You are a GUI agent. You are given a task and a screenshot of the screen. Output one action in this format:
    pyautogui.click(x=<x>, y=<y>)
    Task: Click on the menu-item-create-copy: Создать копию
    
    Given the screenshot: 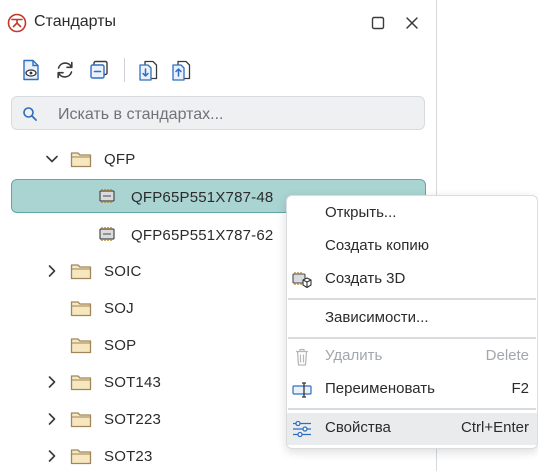 What is the action you would take?
    pyautogui.click(x=412, y=247)
    